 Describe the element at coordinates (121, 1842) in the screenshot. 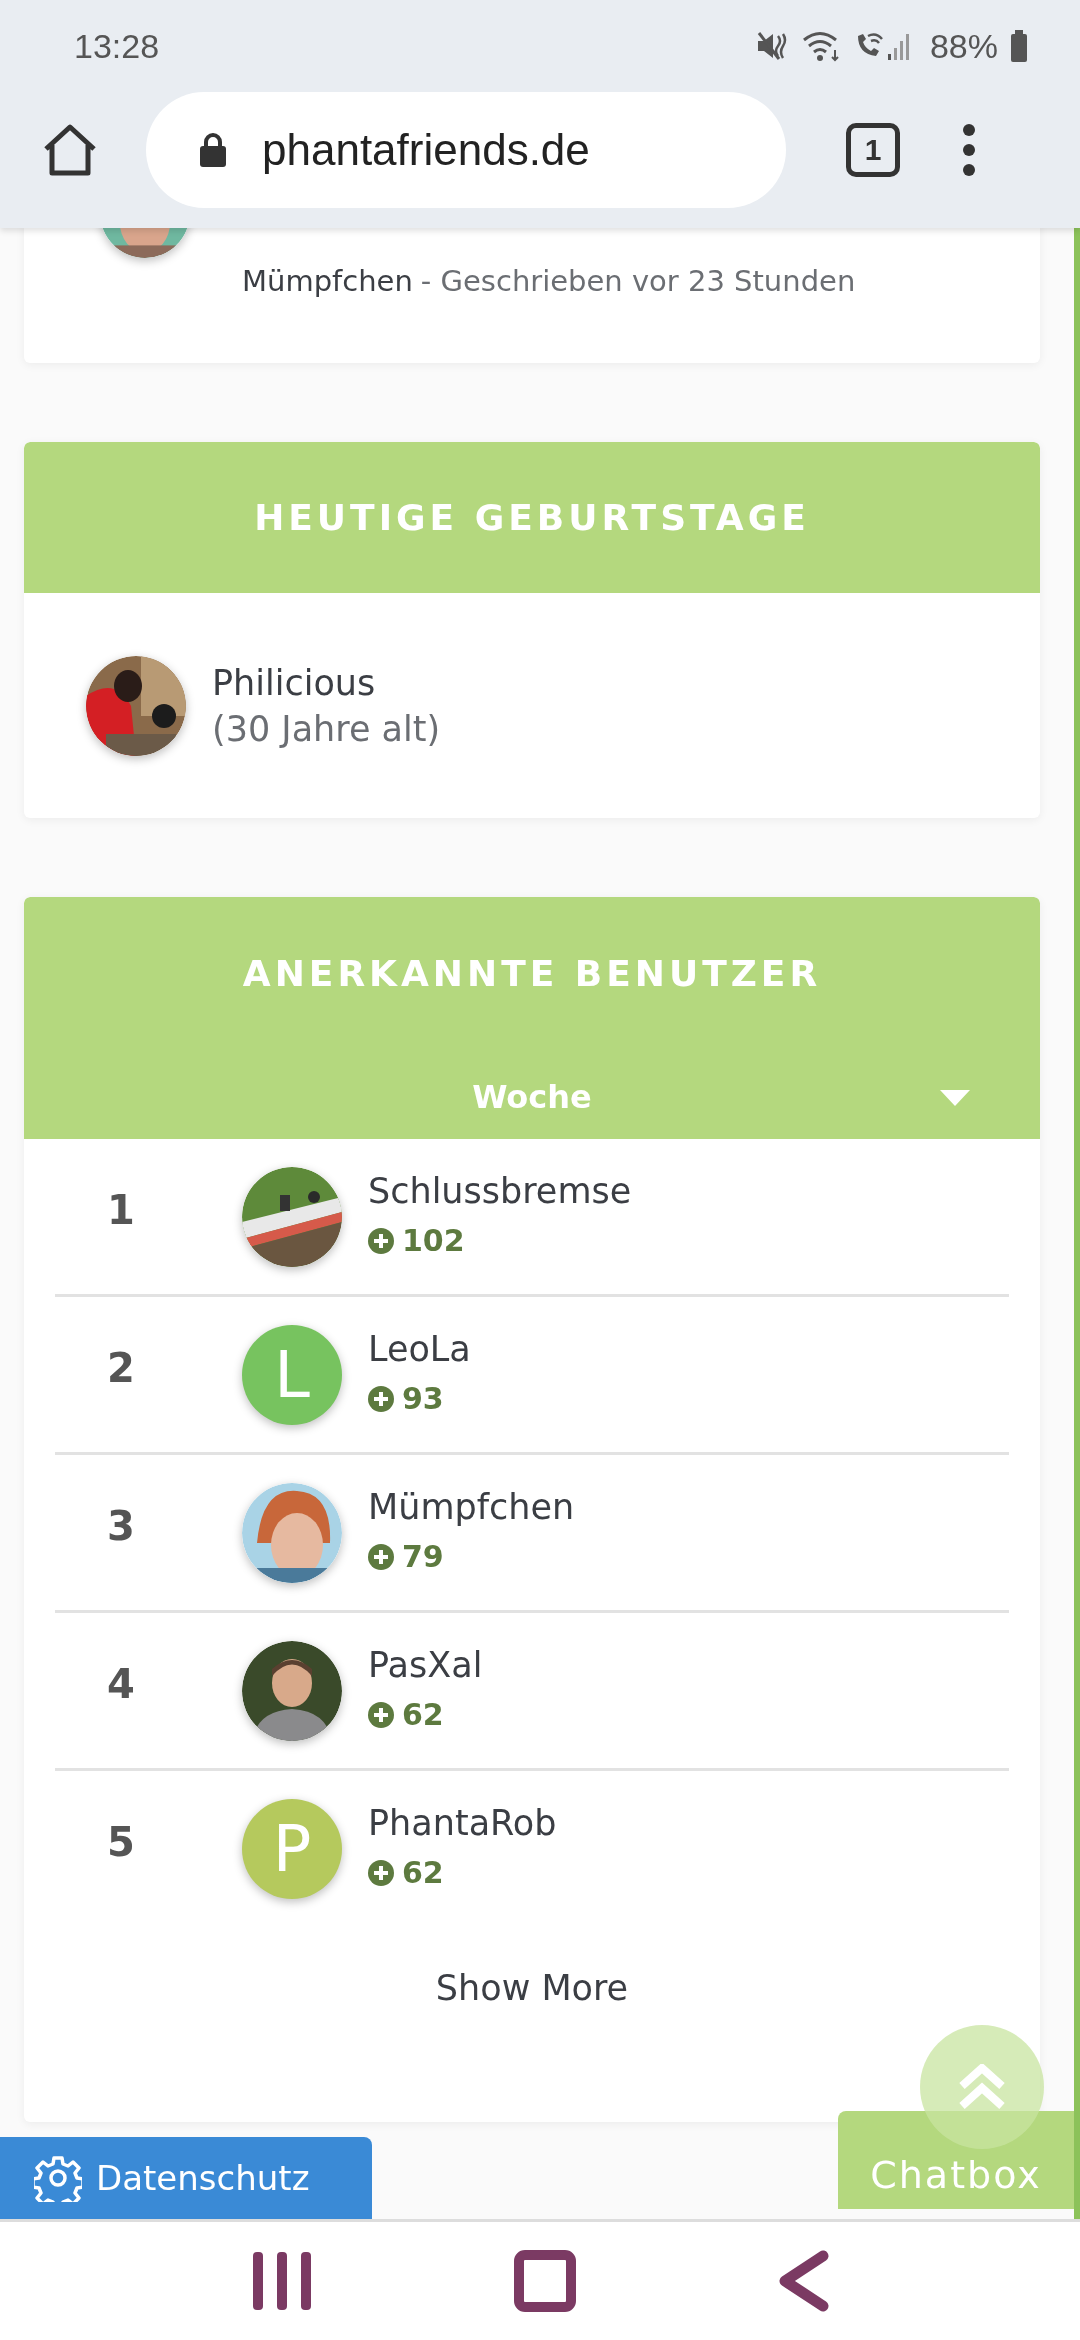

I see `rank-number: 5` at that location.